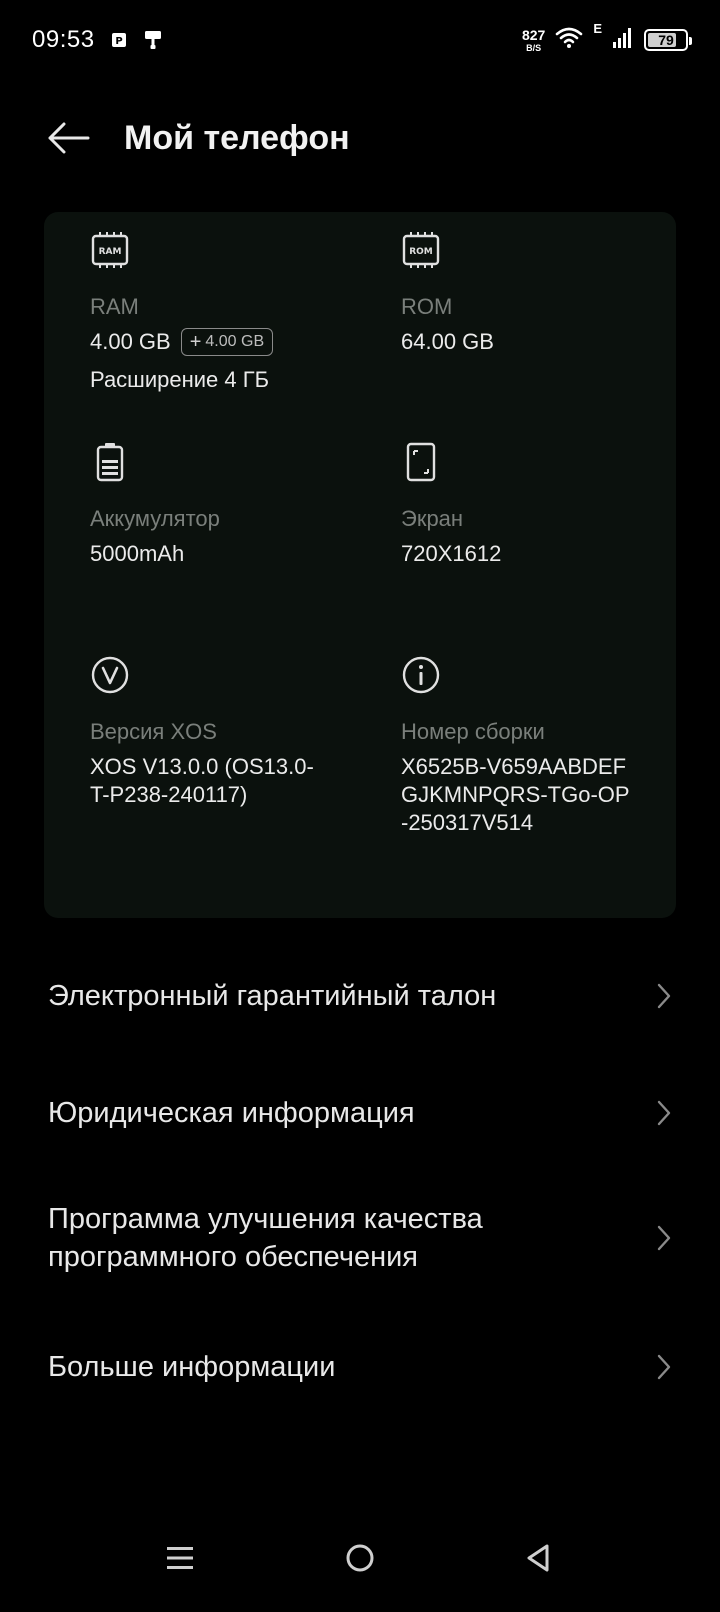 The height and width of the screenshot is (1612, 720). I want to click on ram-chip-icon: RAM, so click(110, 250).